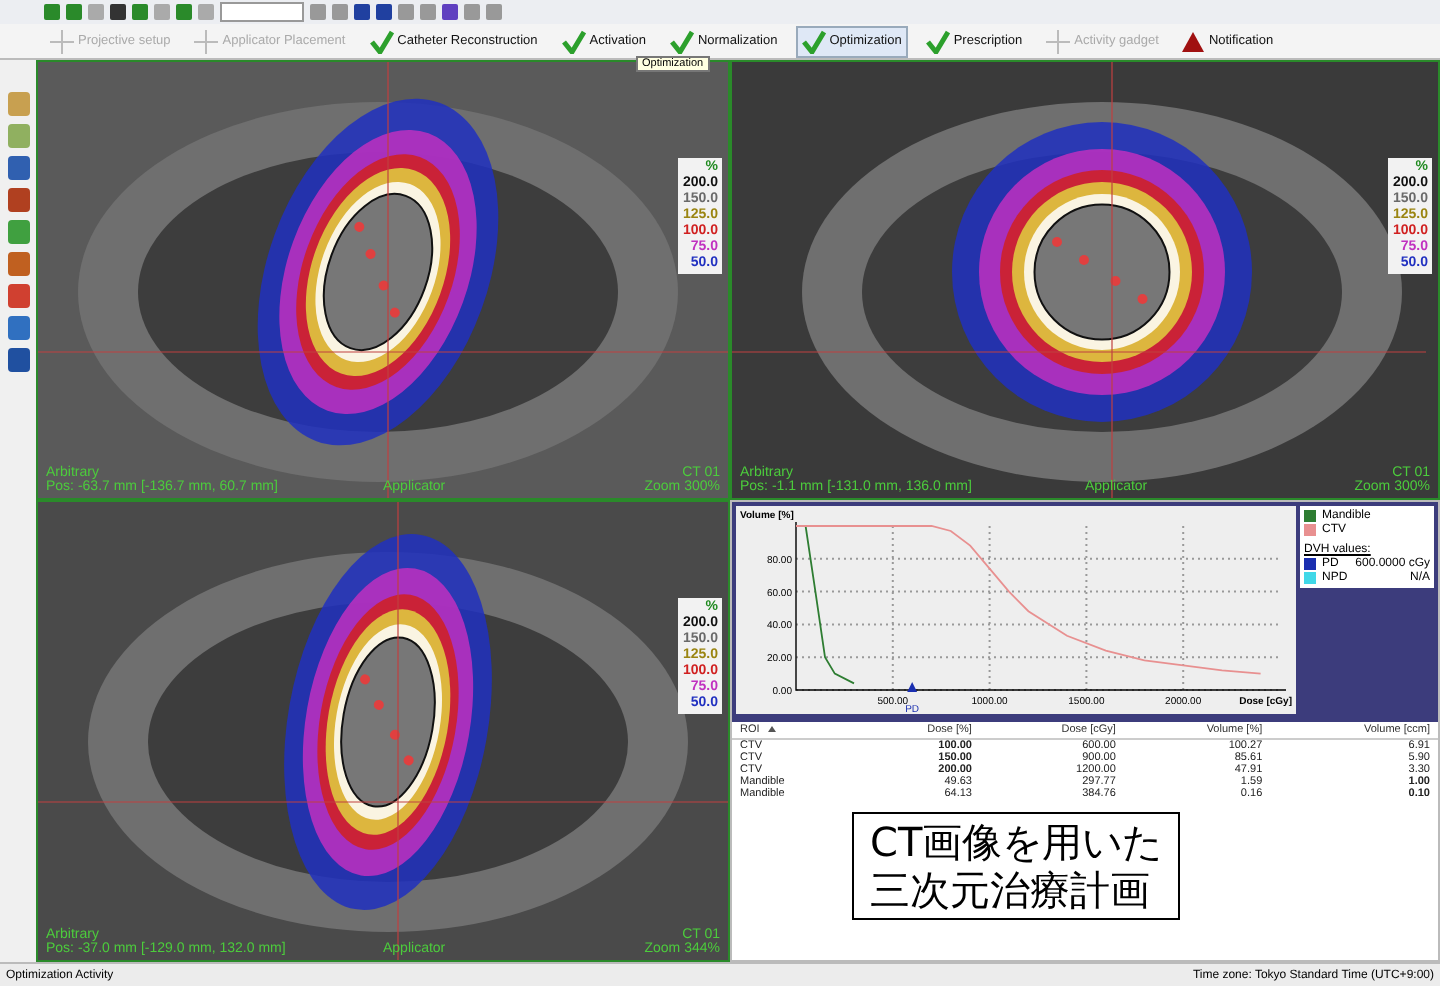 This screenshot has height=986, width=1440. What do you see at coordinates (1193, 41) in the screenshot?
I see `warning-icon` at bounding box center [1193, 41].